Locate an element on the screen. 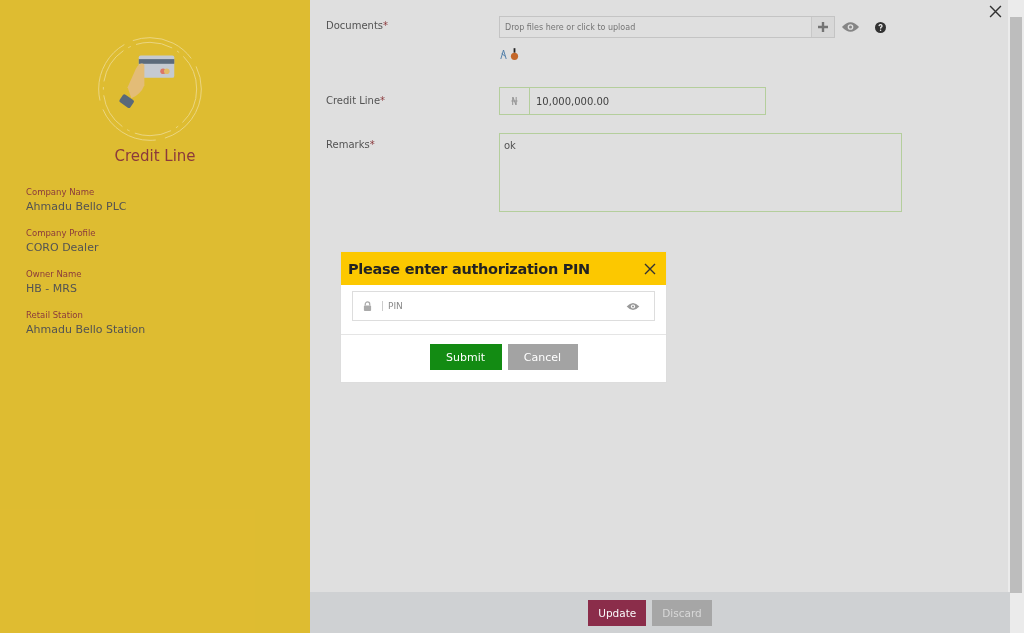 The height and width of the screenshot is (633, 1024). field-label: Company Name is located at coordinates (61, 192).